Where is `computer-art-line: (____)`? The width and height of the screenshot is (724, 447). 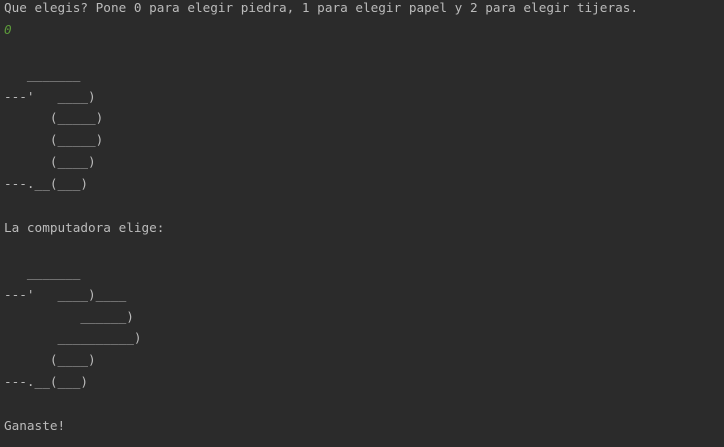
computer-art-line: (____) is located at coordinates (50, 359).